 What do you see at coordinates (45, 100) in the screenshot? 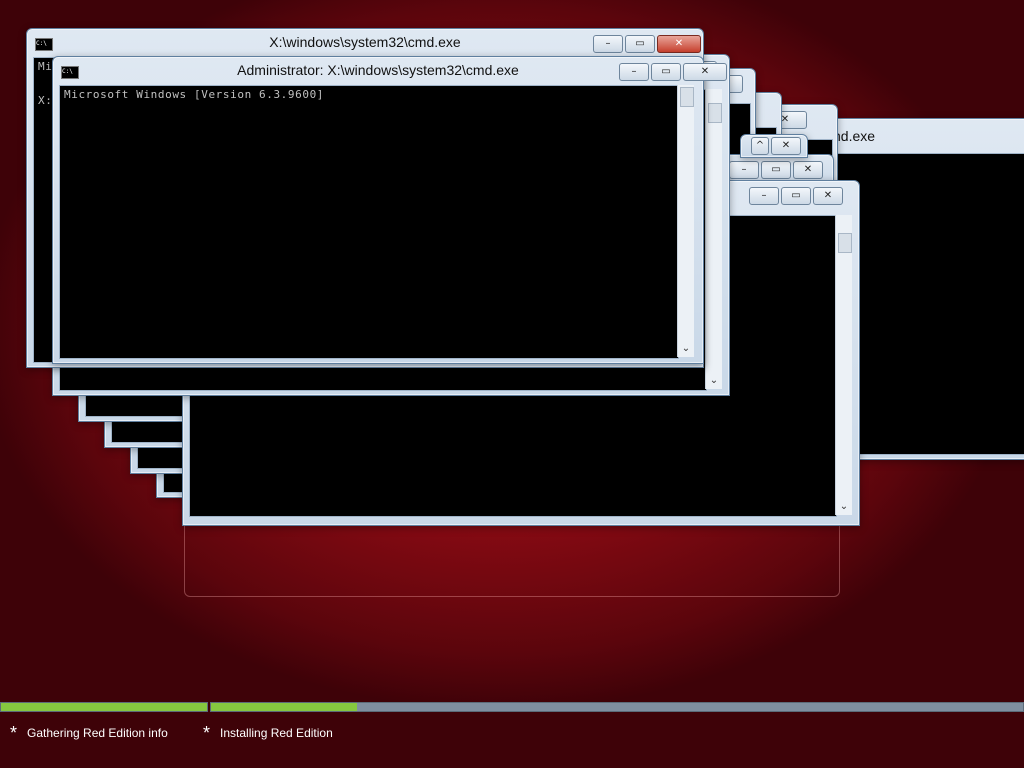
I see `console-text-line-2: X:` at bounding box center [45, 100].